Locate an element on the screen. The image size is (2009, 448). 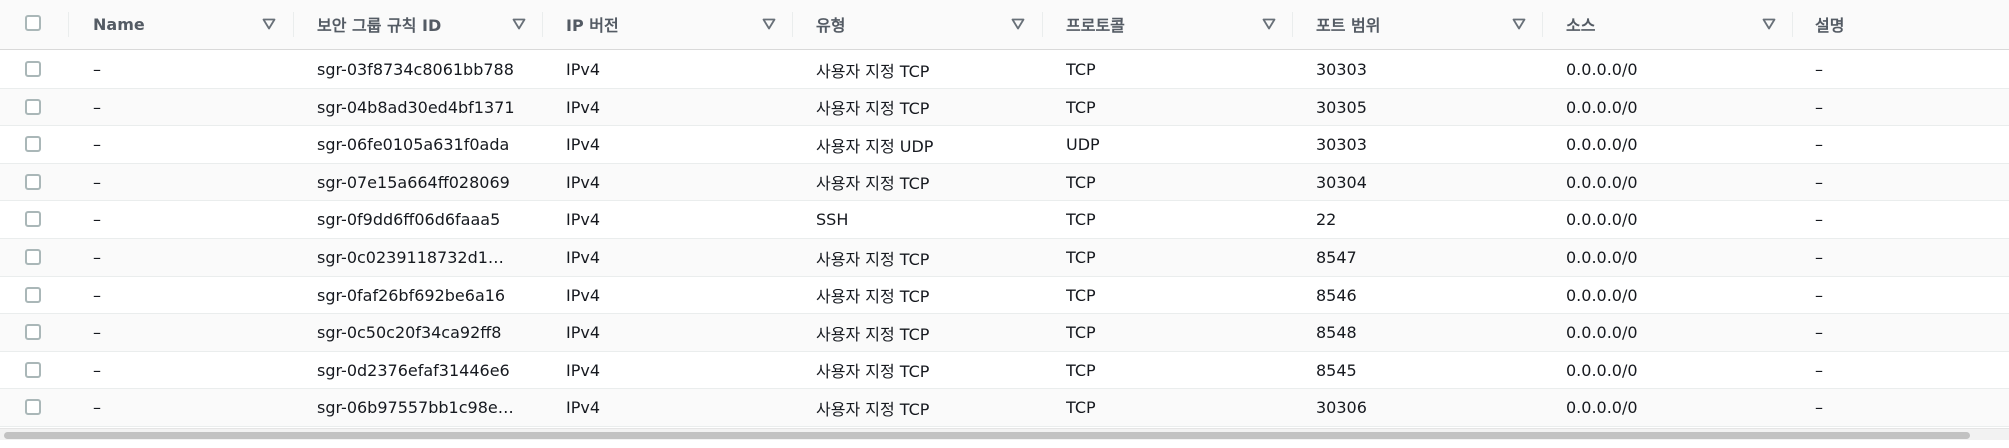
cell-port-range: 30306 is located at coordinates (1341, 408).